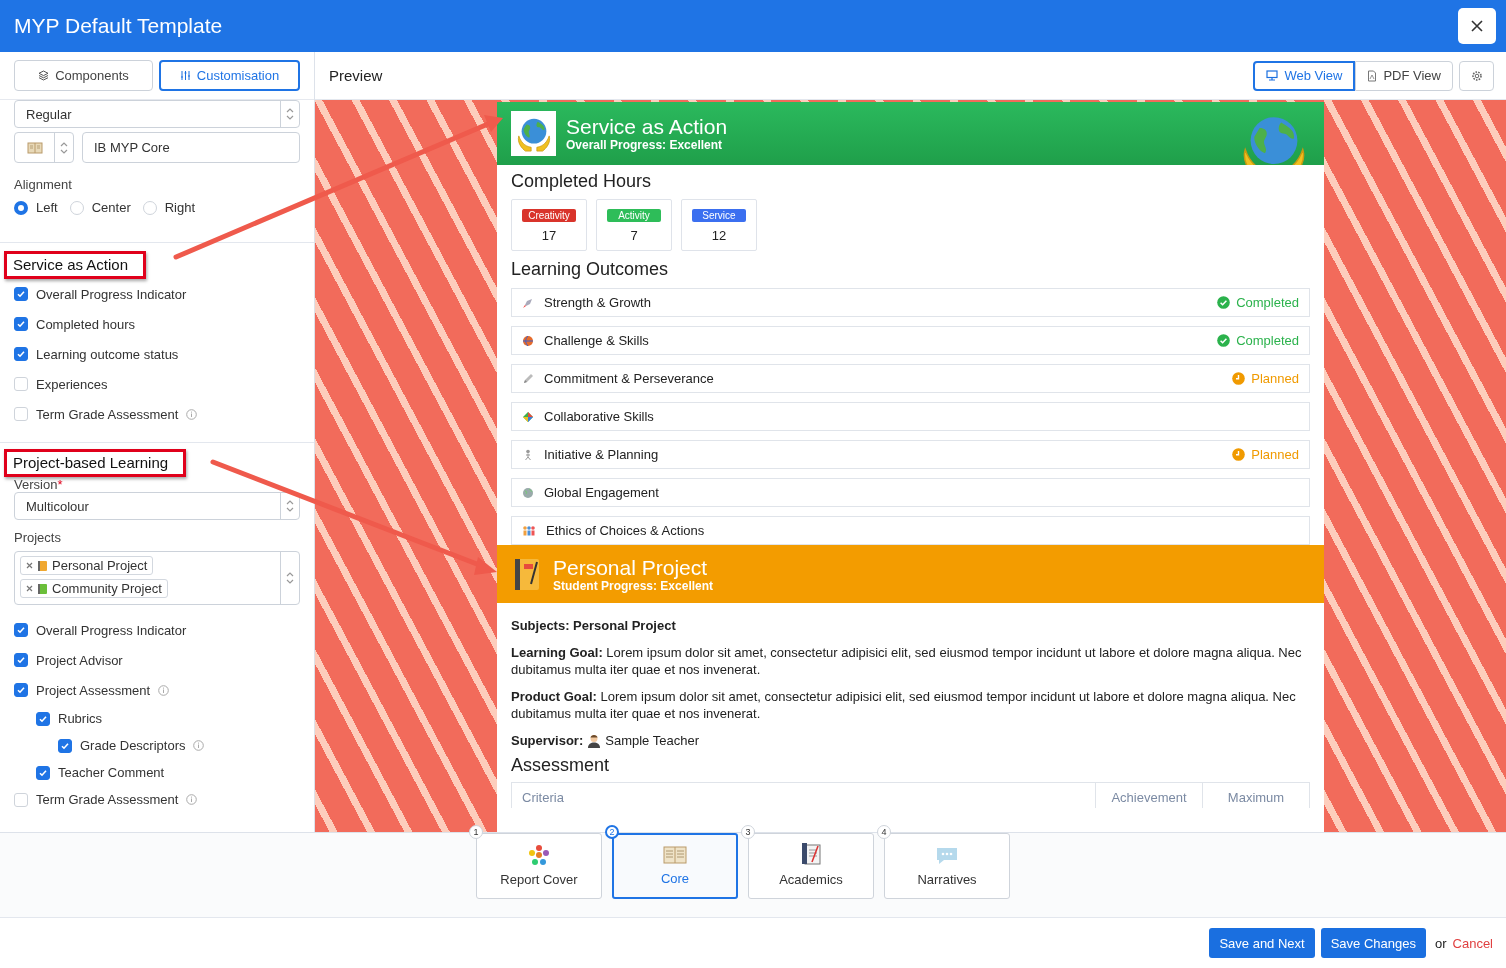 This screenshot has height=968, width=1506. What do you see at coordinates (38, 484) in the screenshot?
I see `field-label: Version*` at bounding box center [38, 484].